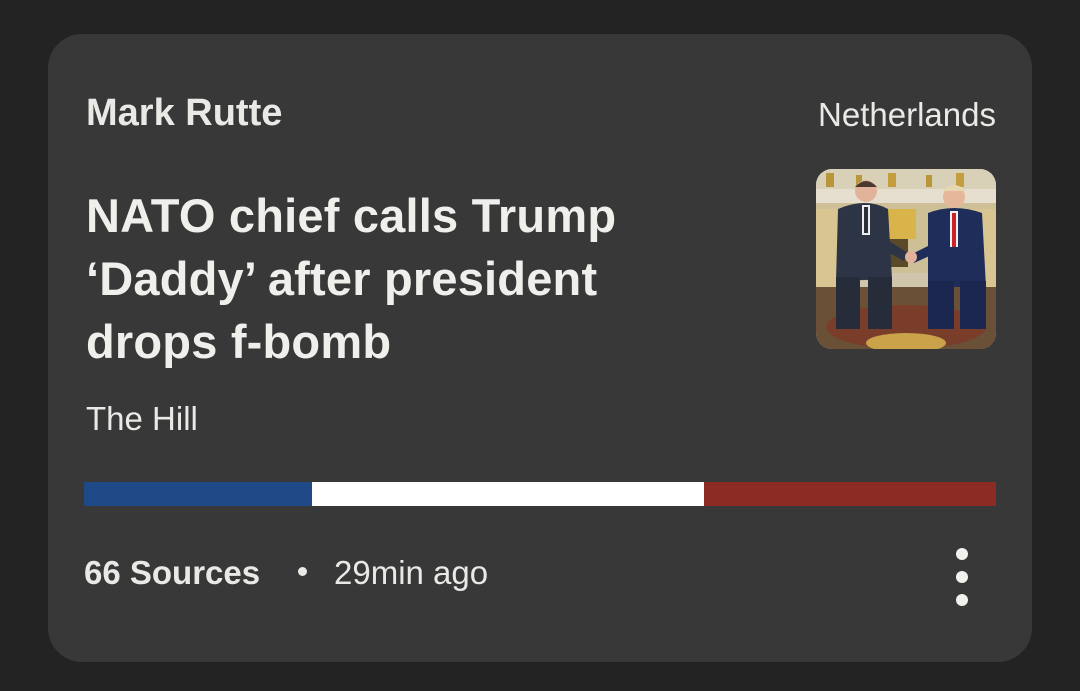 The width and height of the screenshot is (1080, 691). Describe the element at coordinates (962, 577) in the screenshot. I see `more-options-button` at that location.